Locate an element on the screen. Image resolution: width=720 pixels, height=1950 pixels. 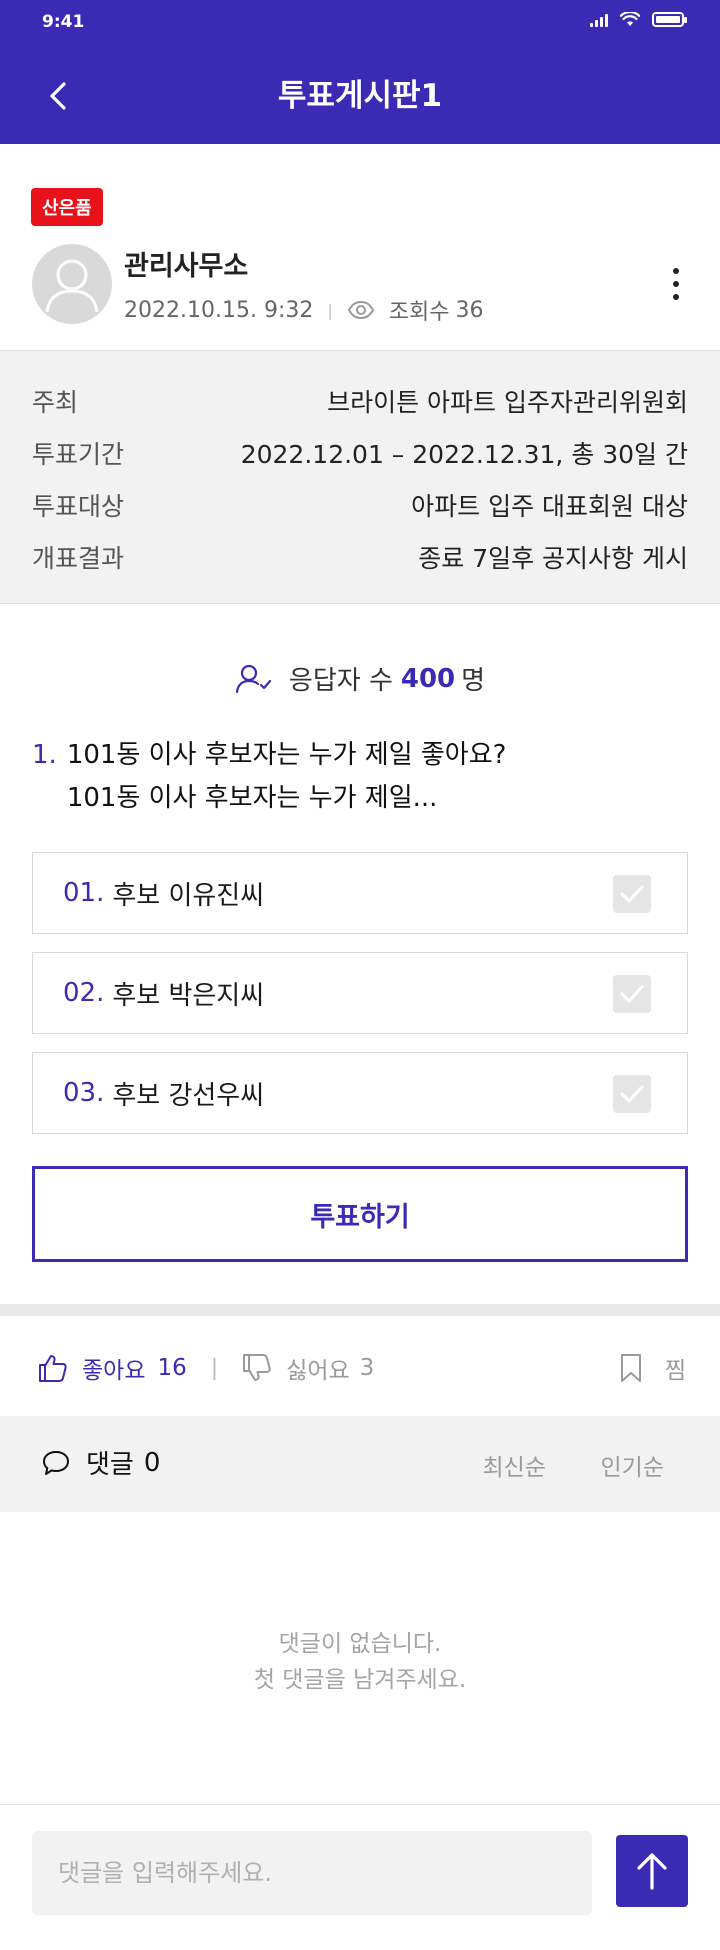
comments-title: 댓글 0 is located at coordinates (101, 1462).